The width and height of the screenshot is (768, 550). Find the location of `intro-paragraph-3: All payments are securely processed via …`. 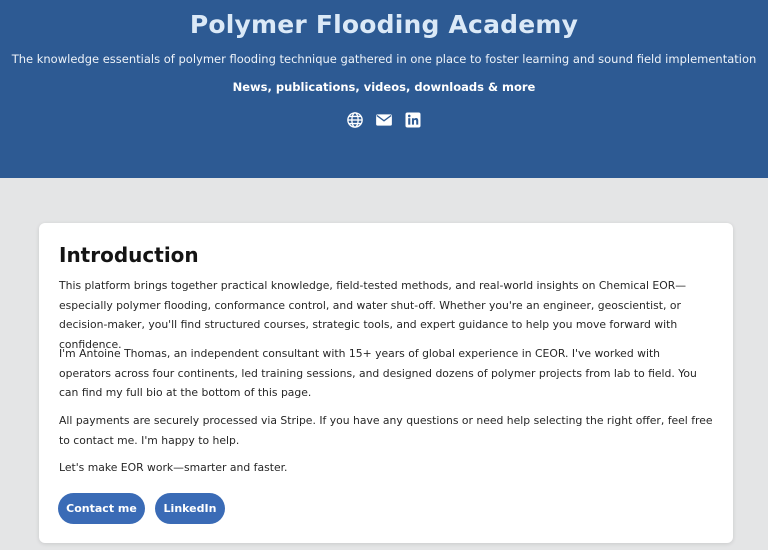

intro-paragraph-3: All payments are securely processed via … is located at coordinates (386, 430).